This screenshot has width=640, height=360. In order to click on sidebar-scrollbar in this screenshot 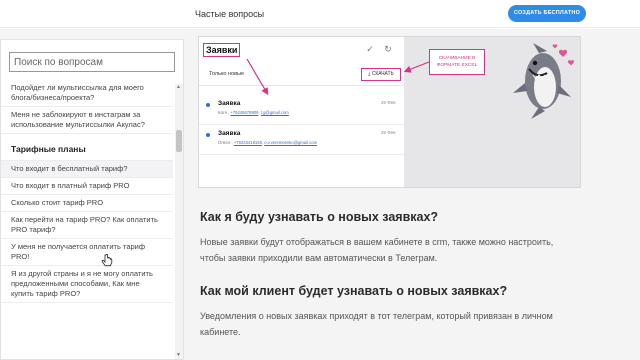, I will do `click(179, 221)`.